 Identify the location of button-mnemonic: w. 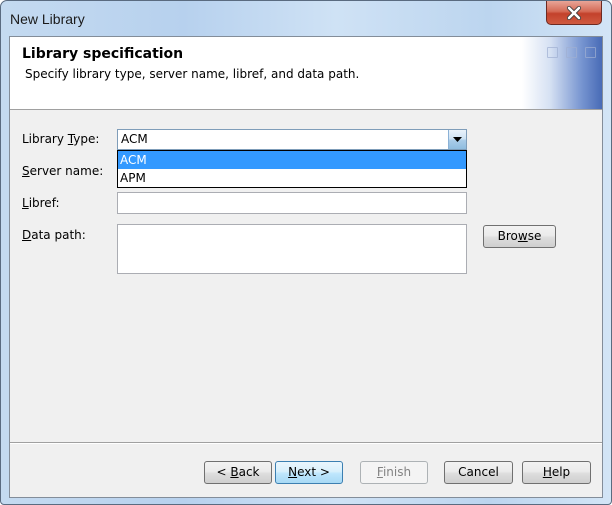
(522, 236).